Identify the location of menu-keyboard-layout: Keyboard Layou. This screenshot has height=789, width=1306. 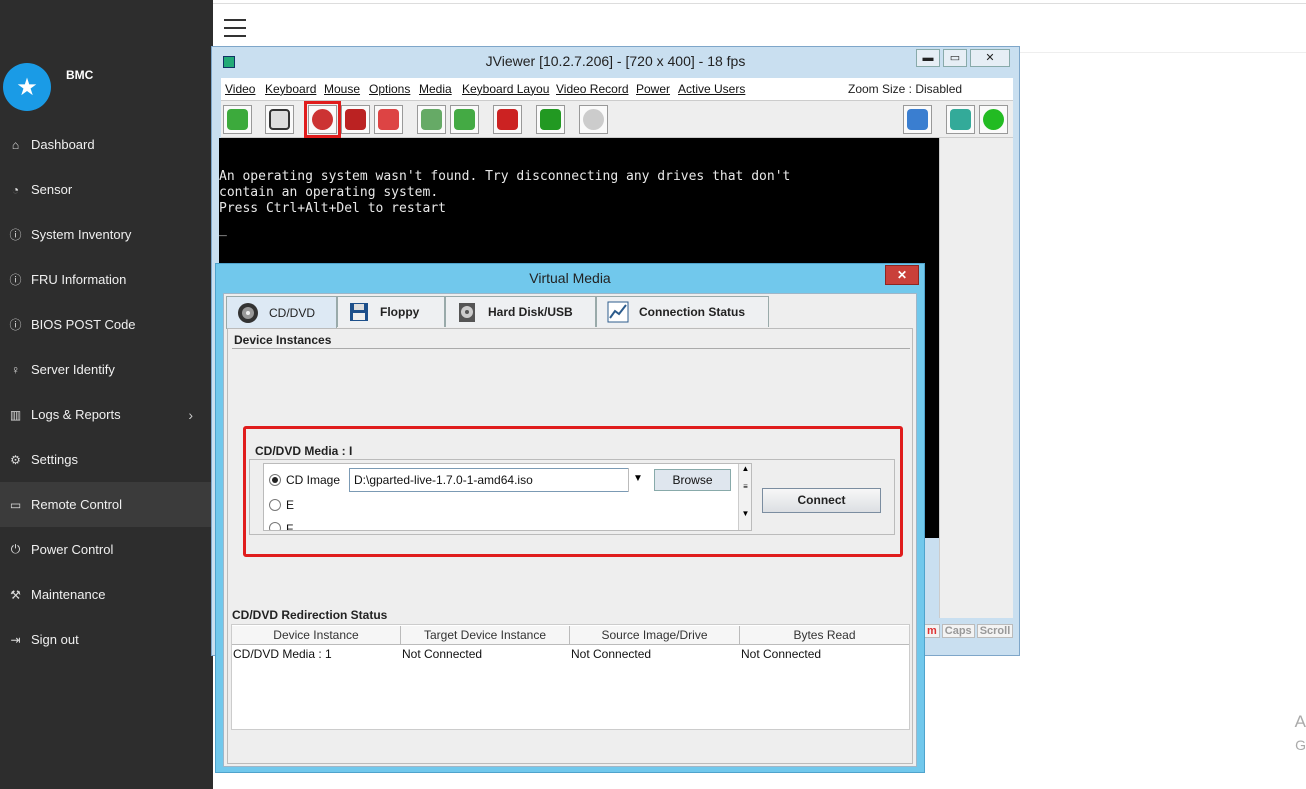
(506, 89).